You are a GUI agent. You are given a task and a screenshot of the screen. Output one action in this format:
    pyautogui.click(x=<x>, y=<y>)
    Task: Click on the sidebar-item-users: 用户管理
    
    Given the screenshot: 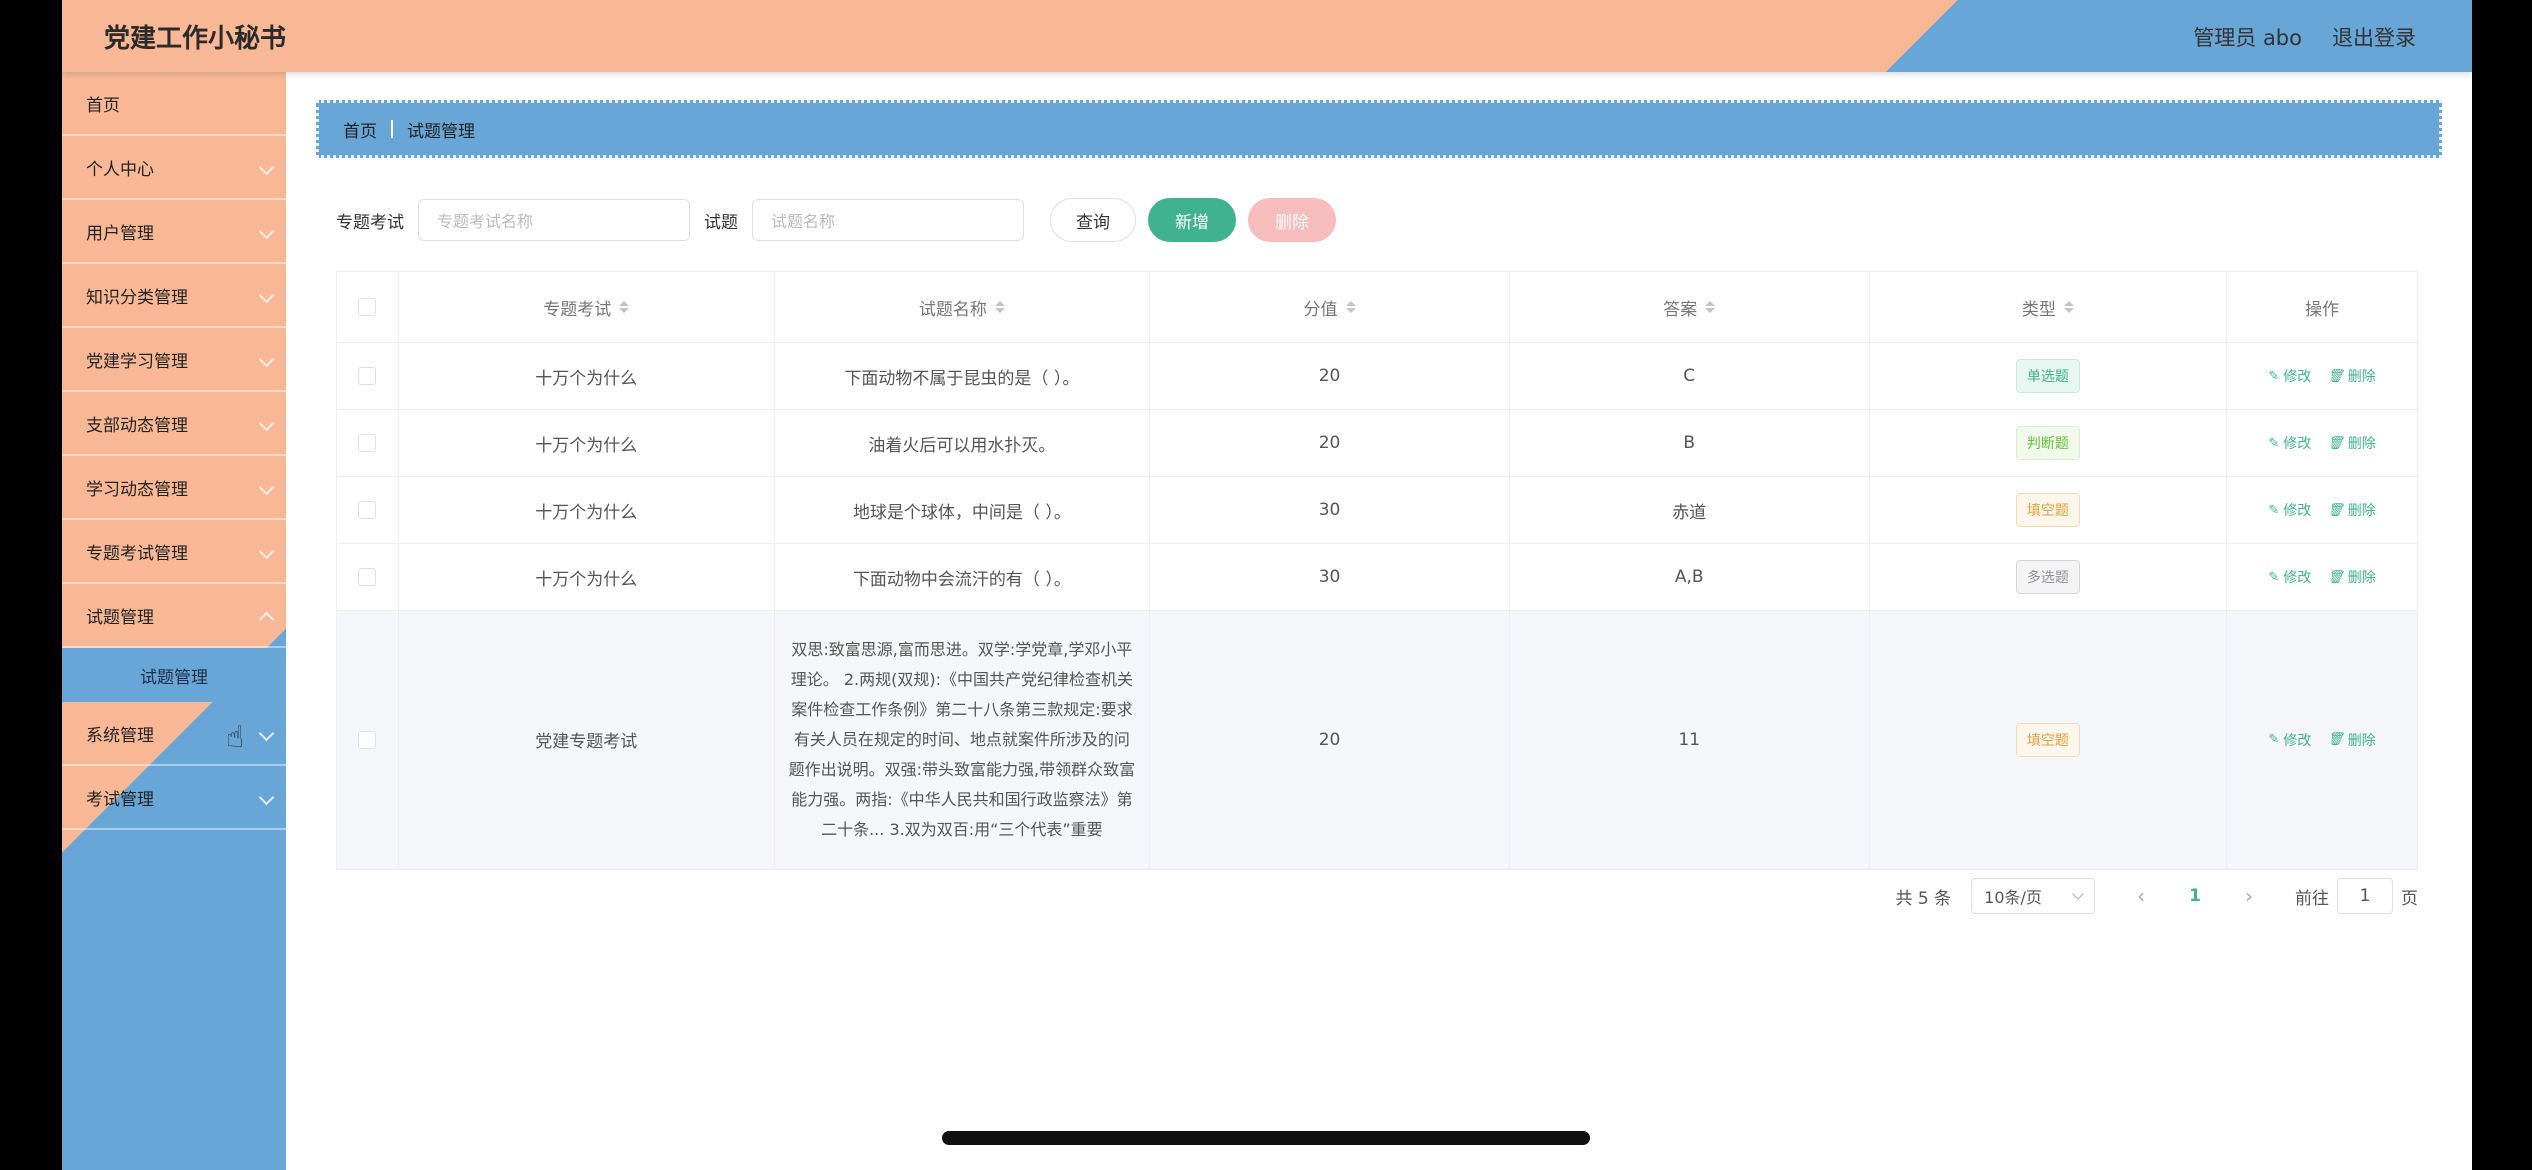 What is the action you would take?
    pyautogui.click(x=174, y=232)
    